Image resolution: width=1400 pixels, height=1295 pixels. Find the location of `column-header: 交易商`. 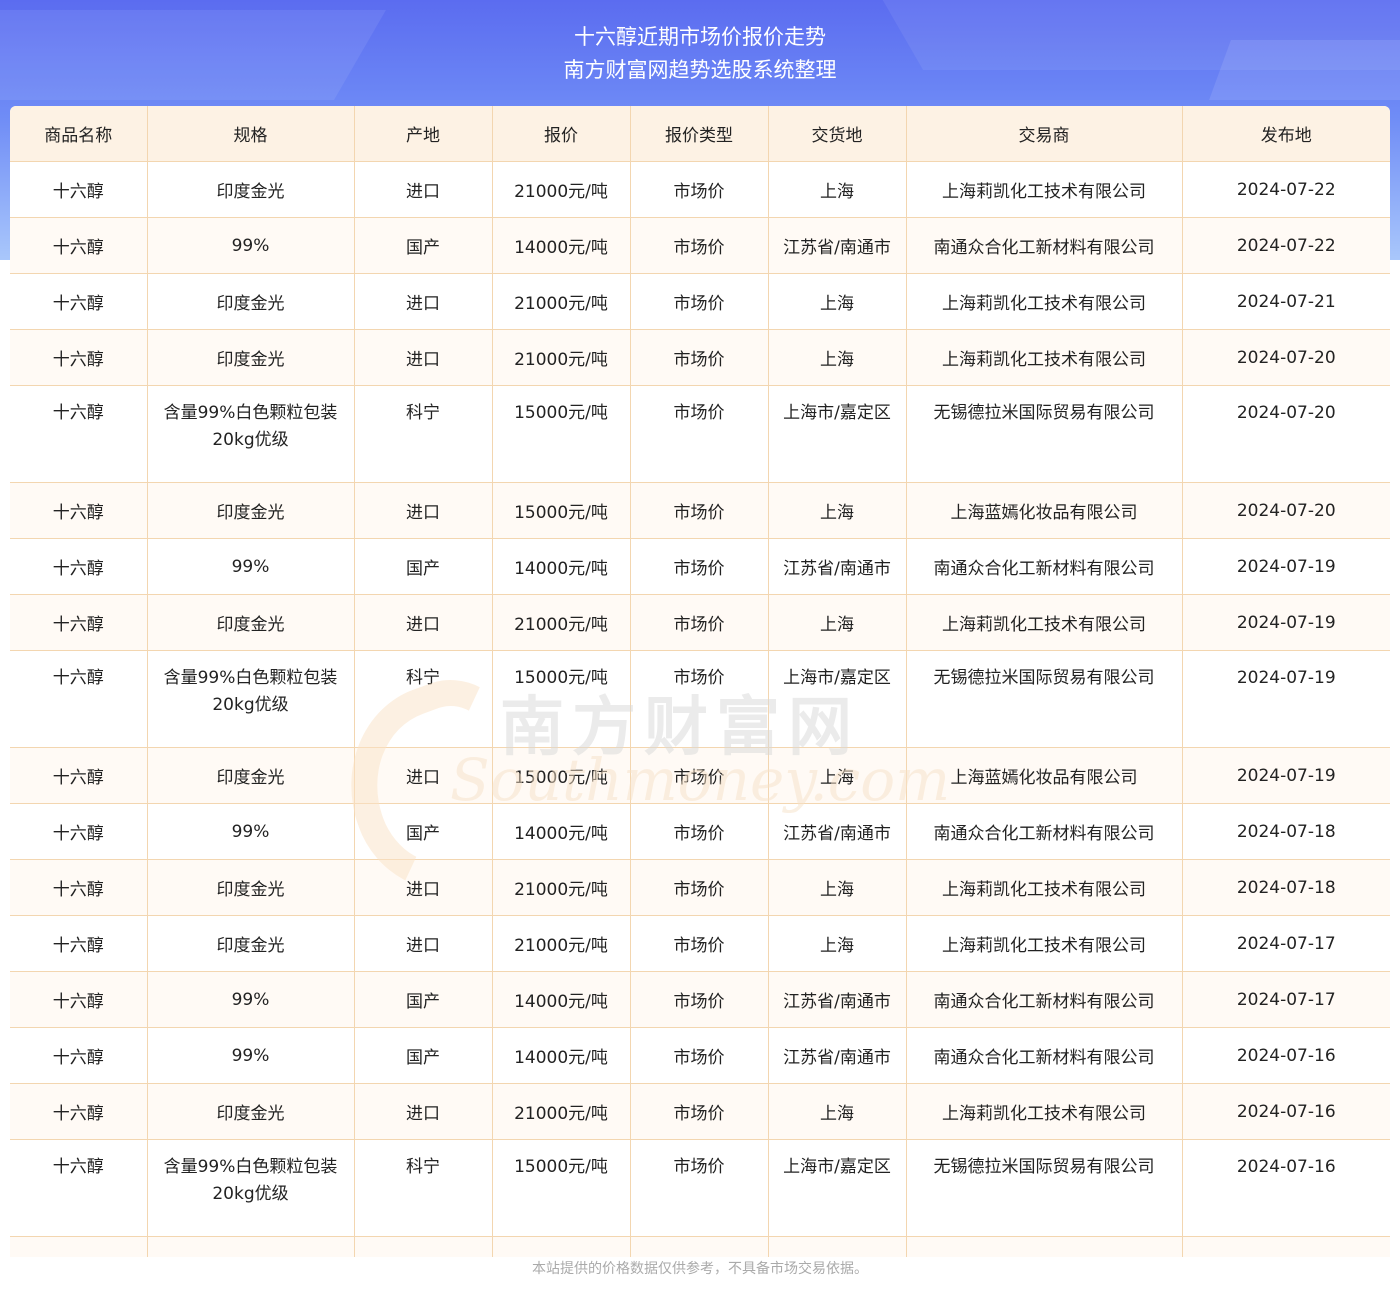

column-header: 交易商 is located at coordinates (1044, 134).